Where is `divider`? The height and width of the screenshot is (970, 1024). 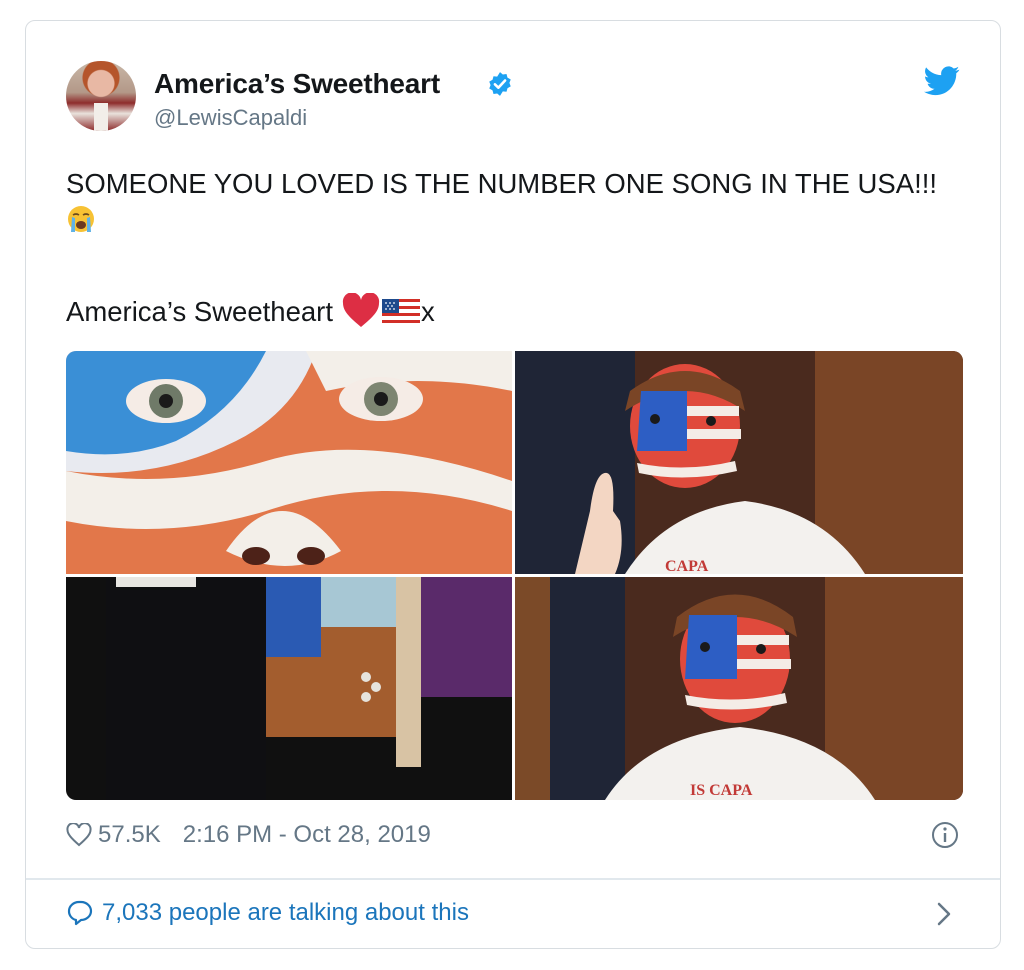 divider is located at coordinates (513, 879).